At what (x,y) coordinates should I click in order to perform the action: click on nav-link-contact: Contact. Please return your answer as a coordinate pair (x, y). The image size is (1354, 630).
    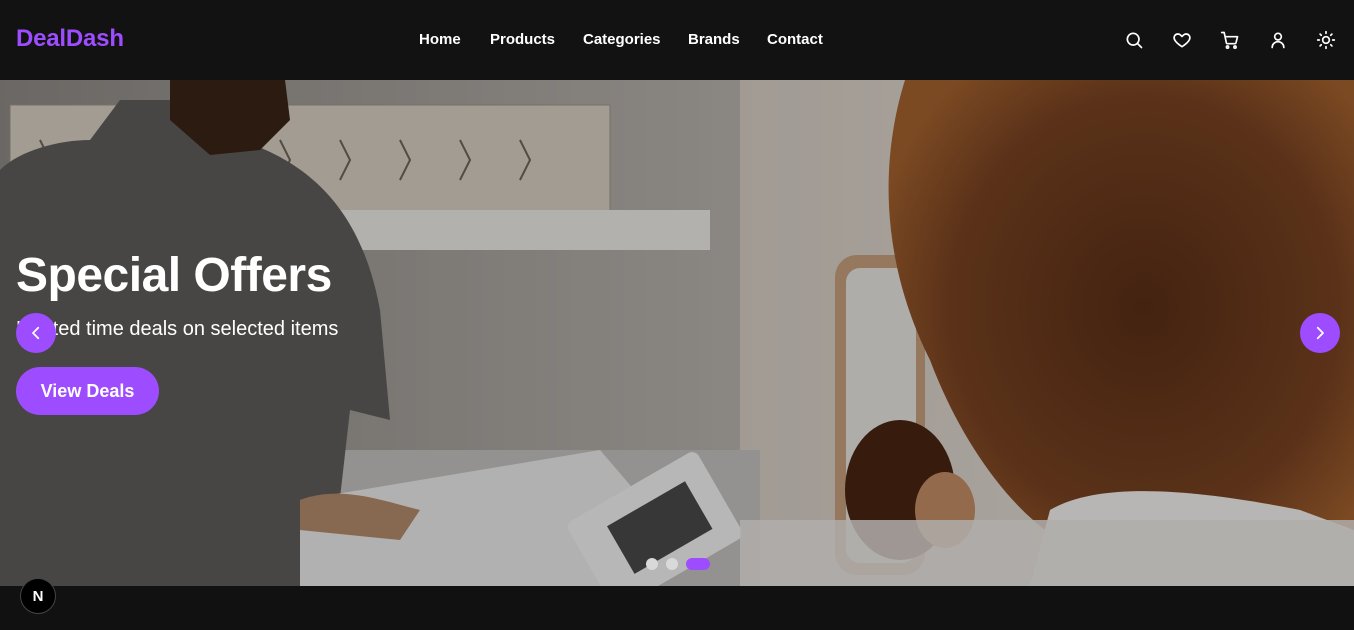
    Looking at the image, I should click on (795, 39).